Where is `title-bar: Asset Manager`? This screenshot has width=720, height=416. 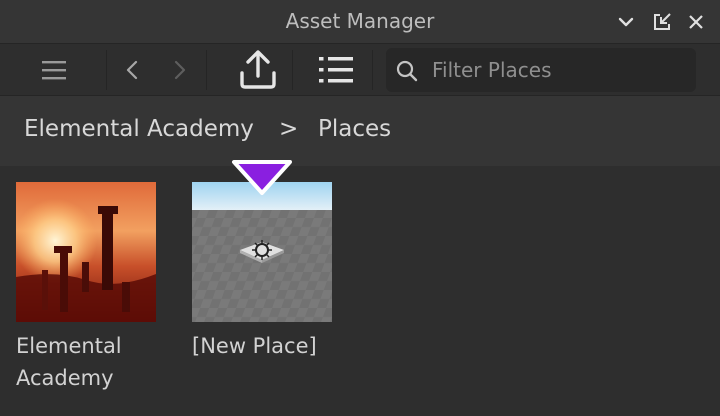
title-bar: Asset Manager is located at coordinates (360, 22).